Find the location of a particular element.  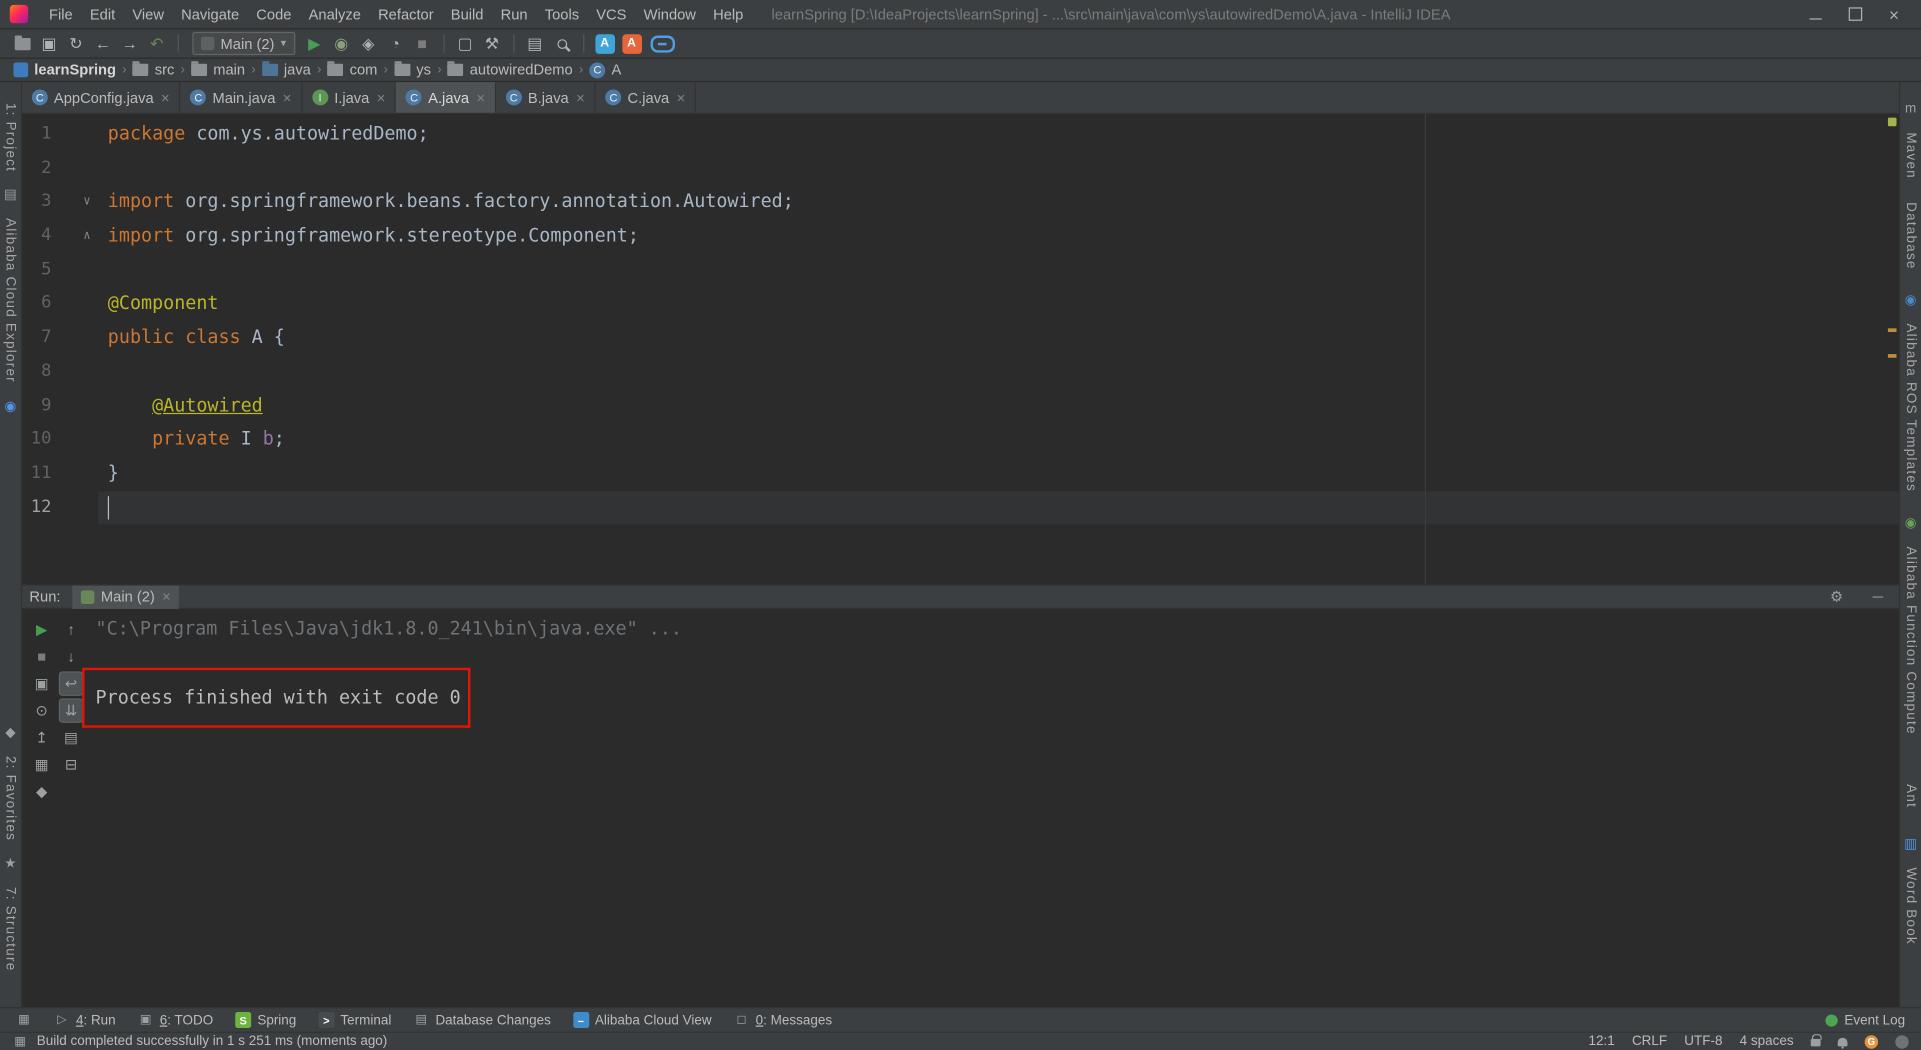

up-stack-trace-icon: ↑ is located at coordinates (71, 630).